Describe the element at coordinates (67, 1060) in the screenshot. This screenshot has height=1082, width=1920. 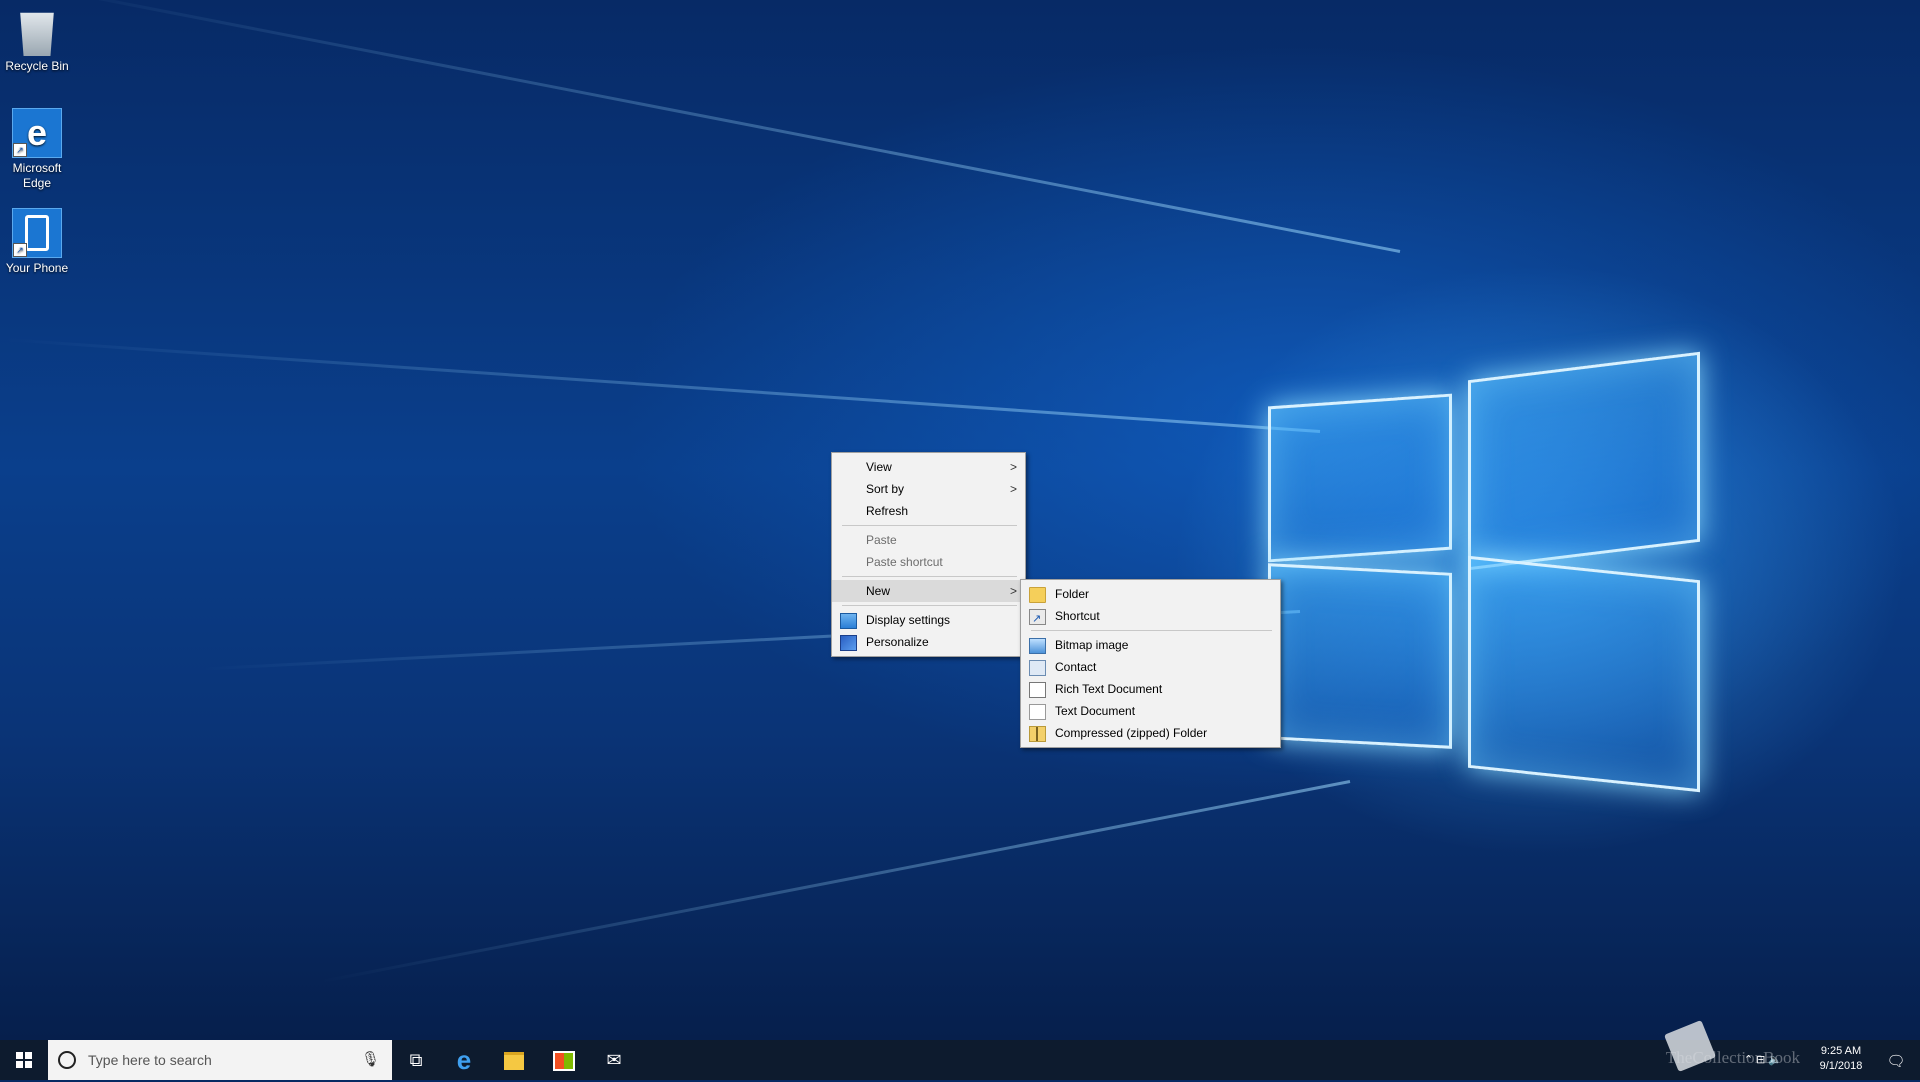
I see `cortana-icon` at that location.